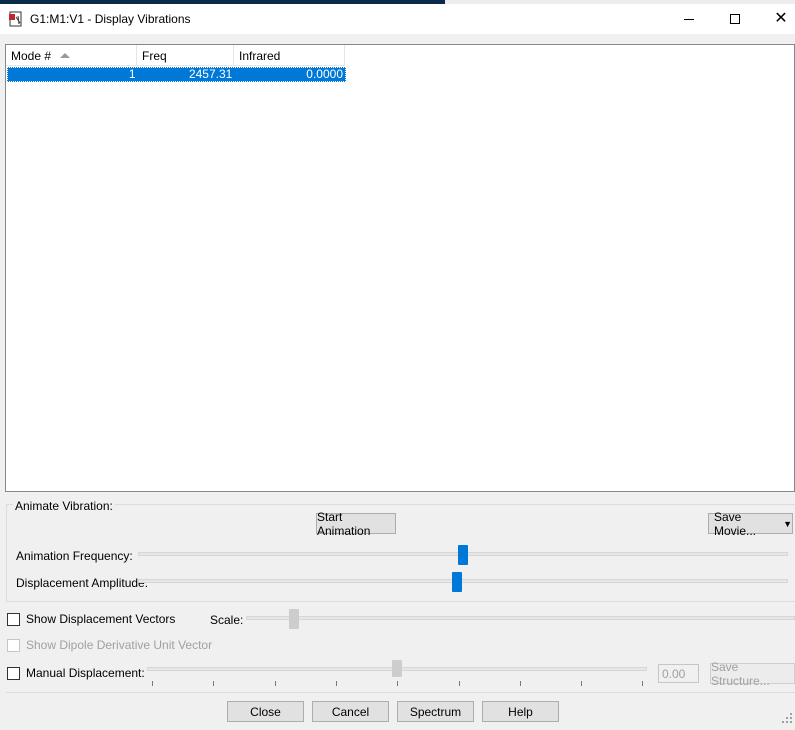  I want to click on minimize-icon, so click(689, 19).